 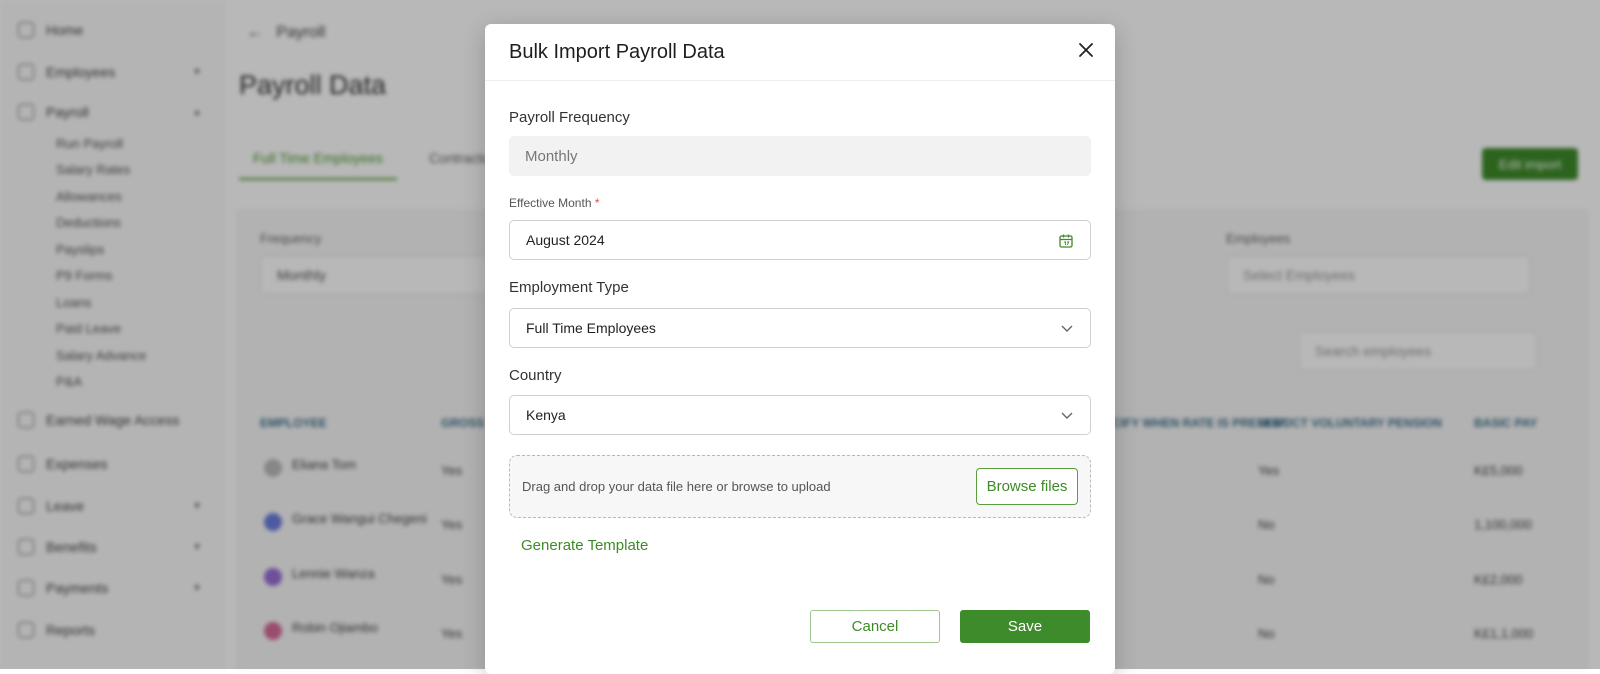 What do you see at coordinates (565, 240) in the screenshot?
I see `effective-month-value: August 2024` at bounding box center [565, 240].